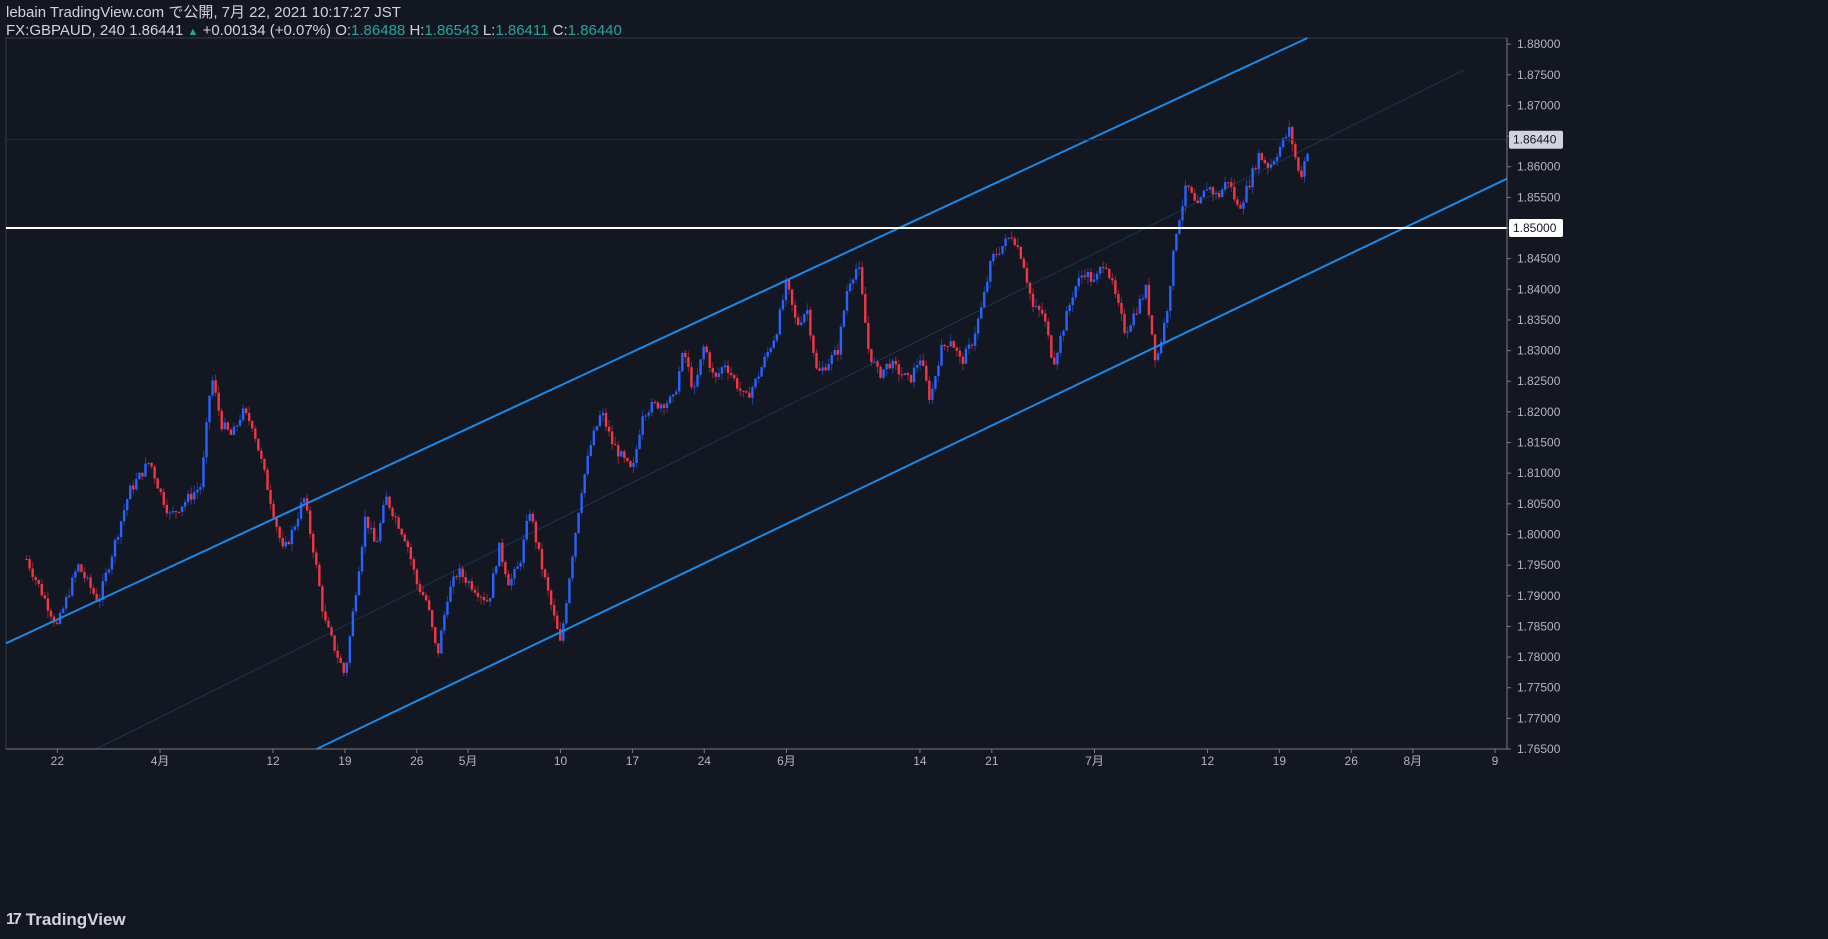 This screenshot has height=939, width=1828. Describe the element at coordinates (756, 758) in the screenshot. I see `time-axis: 22 4月 12 19 26 5月 10 17 24 6月 14 21 7月 12 19 26 8月 9` at that location.